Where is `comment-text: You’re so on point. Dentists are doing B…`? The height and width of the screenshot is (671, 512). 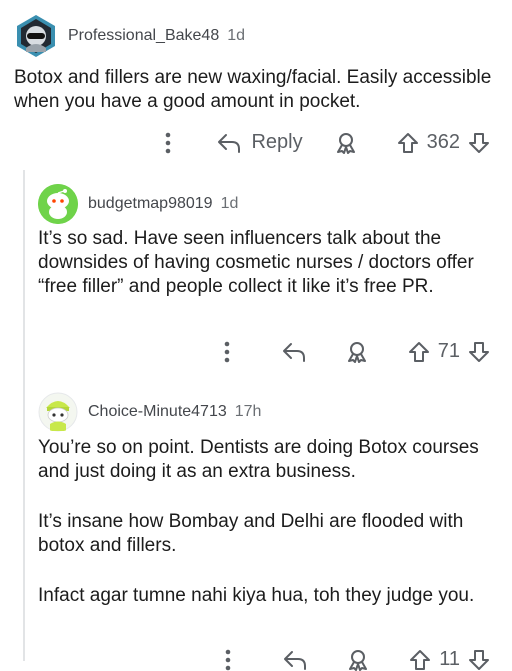 comment-text: You’re so on point. Dentists are doing B… is located at coordinates (258, 459).